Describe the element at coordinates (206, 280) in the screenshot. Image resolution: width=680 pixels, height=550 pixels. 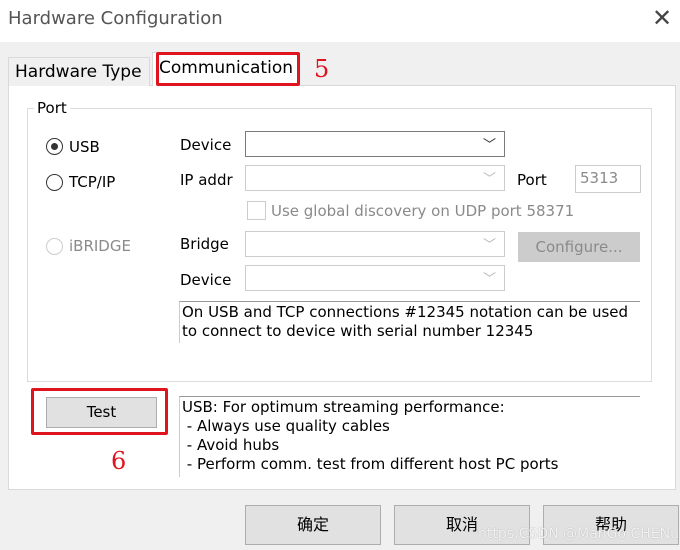
I see `device2-label: Device` at that location.